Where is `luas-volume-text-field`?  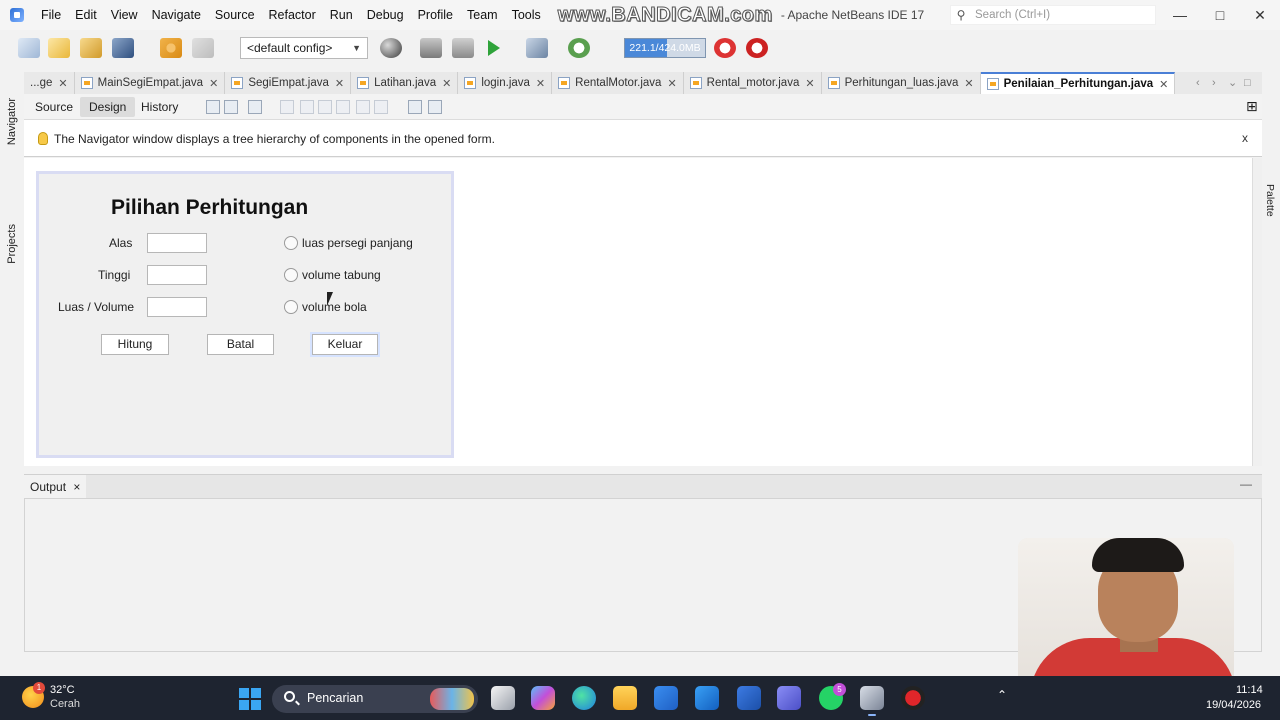
luas-volume-text-field is located at coordinates (177, 307).